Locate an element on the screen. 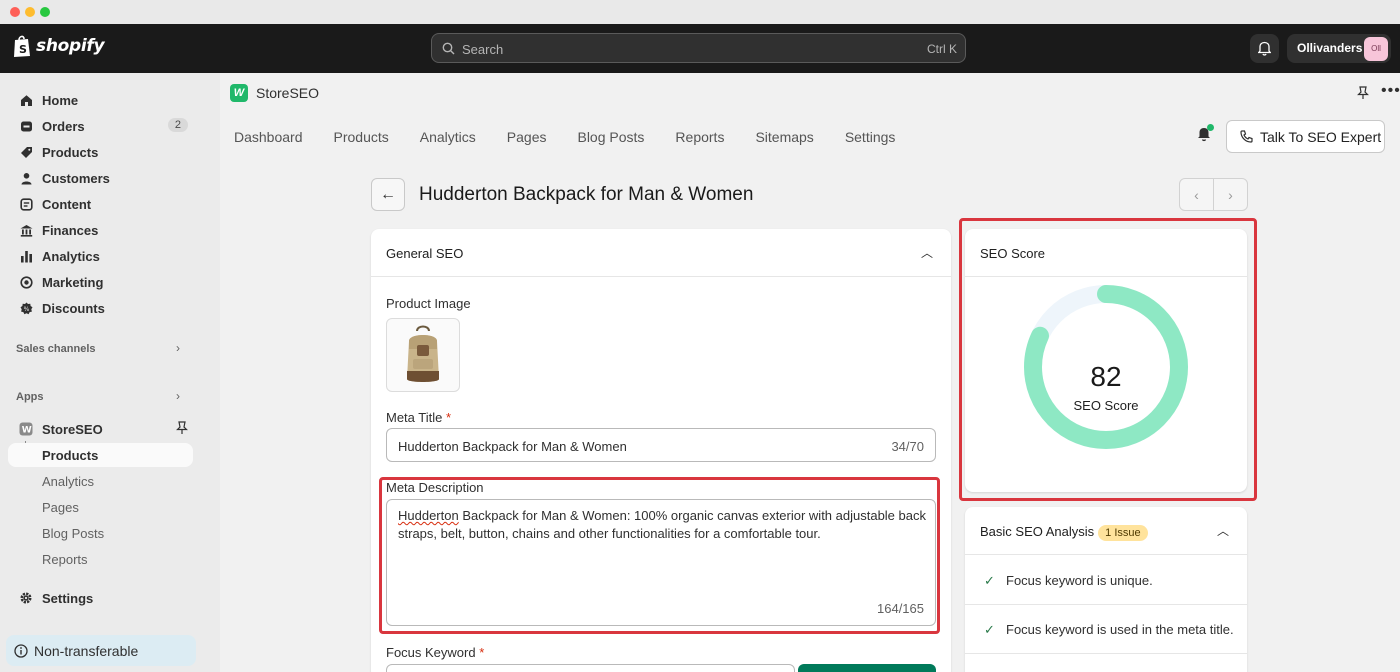 The image size is (1400, 672). bar-chart-icon is located at coordinates (26, 256).